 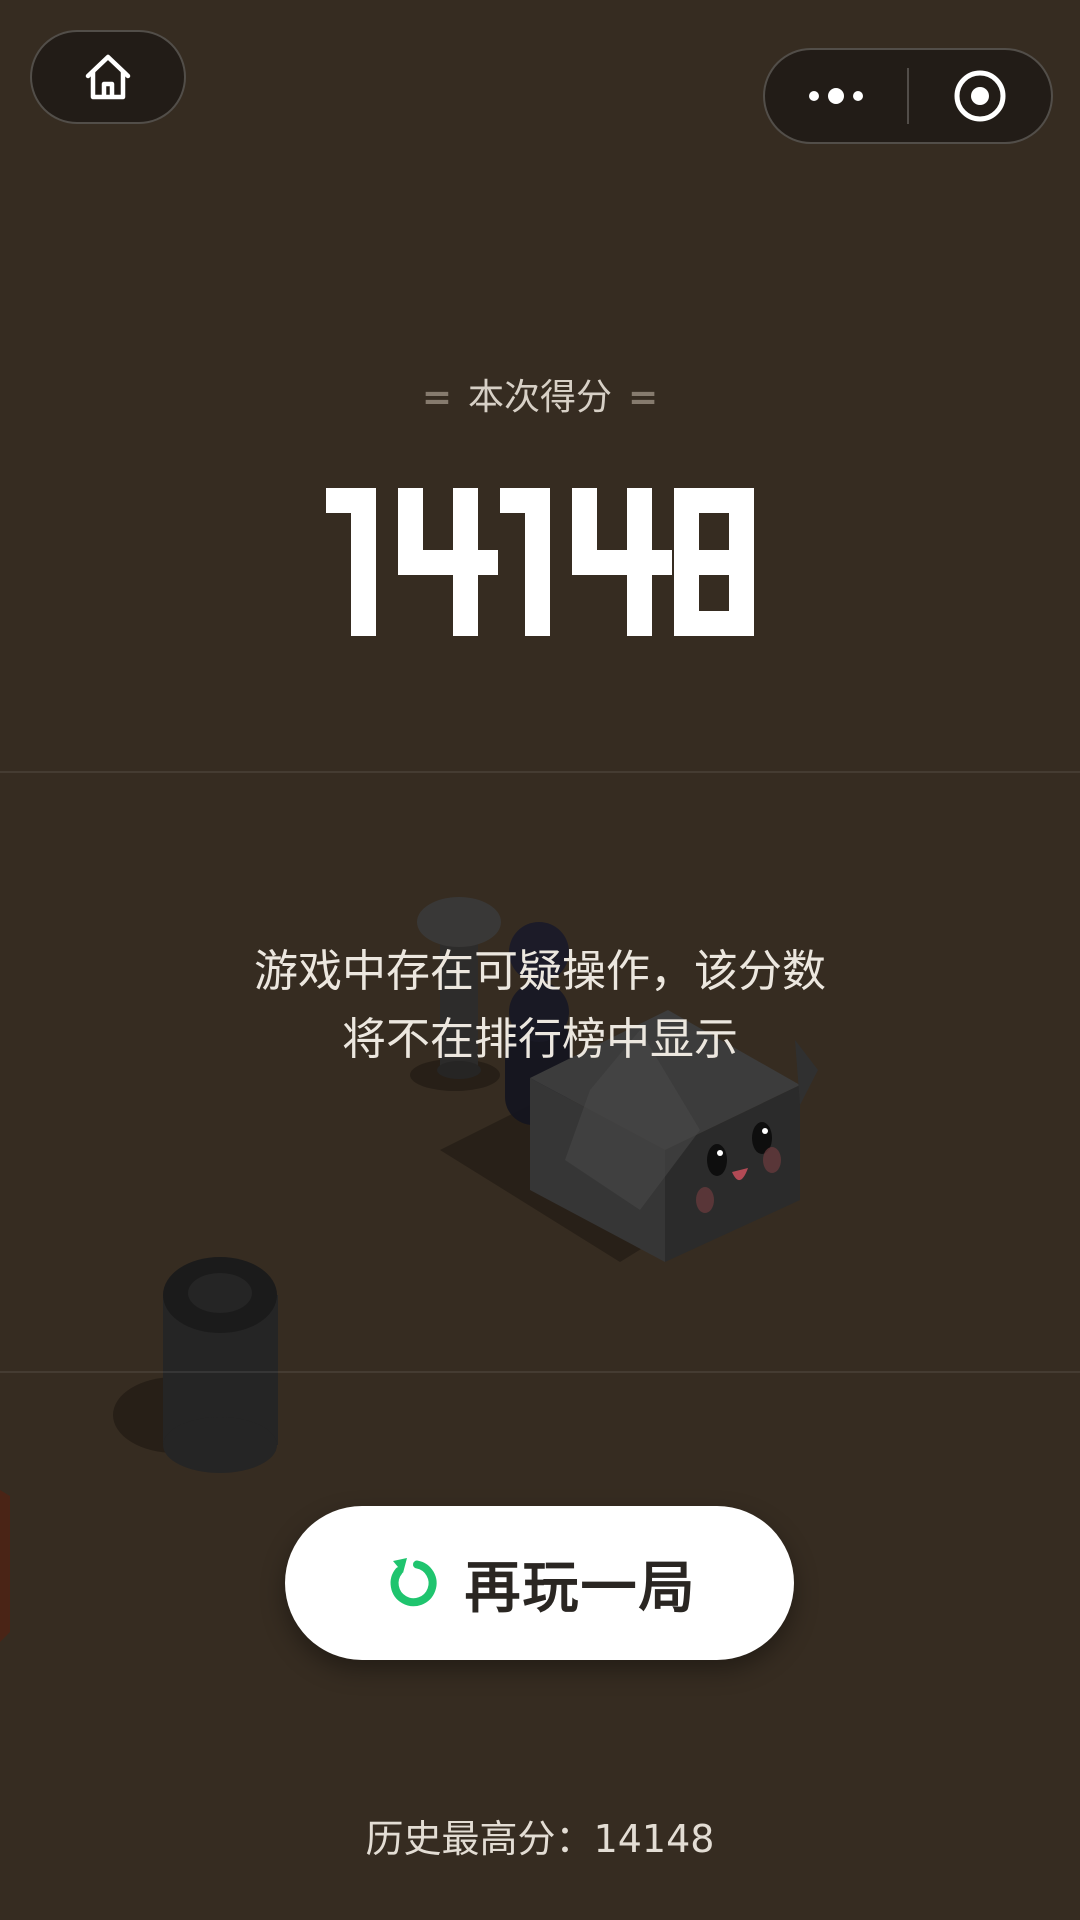 I want to click on warning-line-1: 游戏中存在可疑操作，该分数, so click(x=540, y=971).